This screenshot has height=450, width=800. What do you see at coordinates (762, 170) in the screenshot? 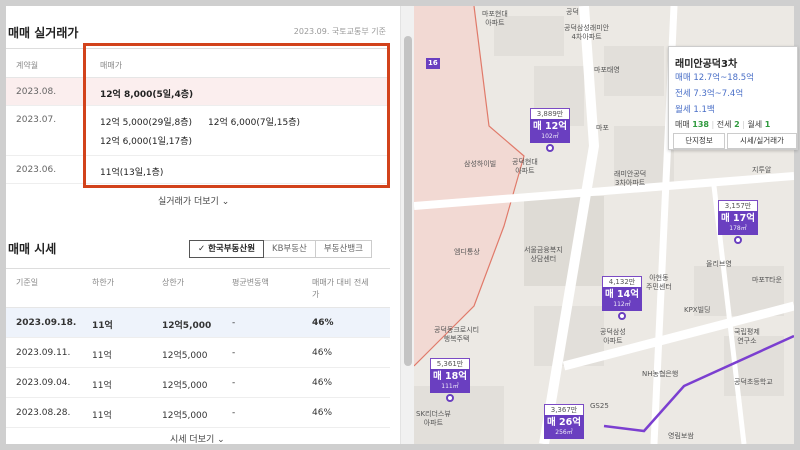
I see `map-label: 지투알` at bounding box center [762, 170].